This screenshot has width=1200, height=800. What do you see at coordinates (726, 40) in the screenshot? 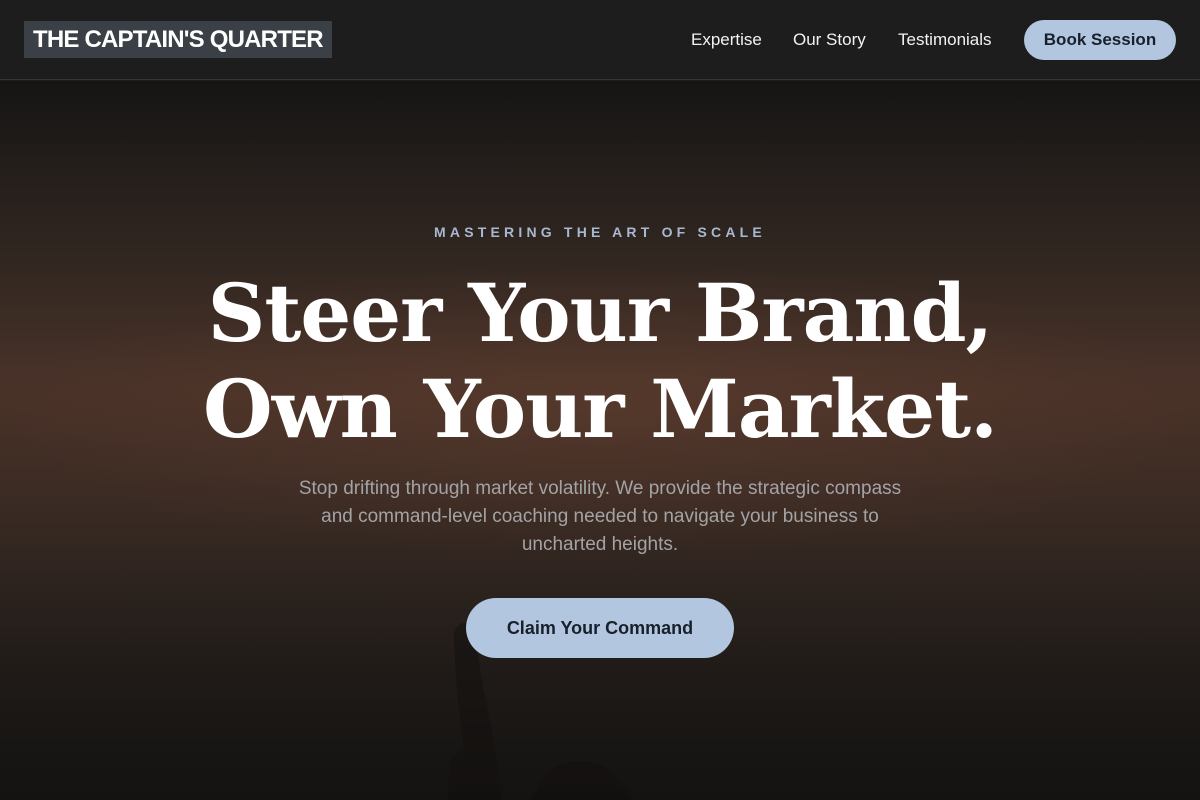
I see `nav-link-expertise: Expertise` at bounding box center [726, 40].